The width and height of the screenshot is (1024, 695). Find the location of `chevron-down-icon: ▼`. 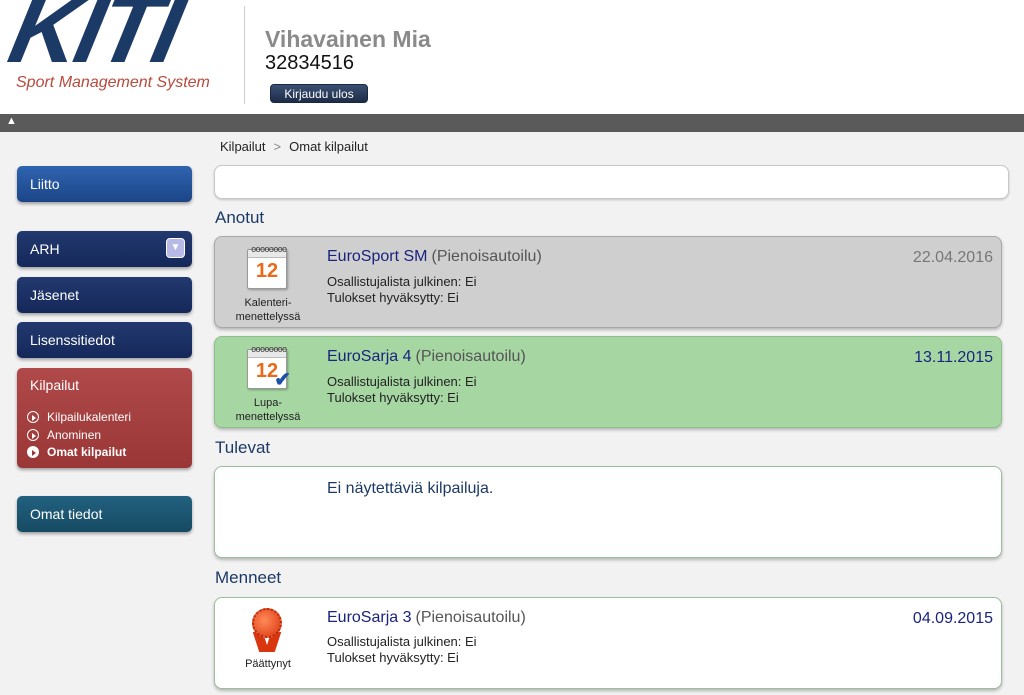

chevron-down-icon: ▼ is located at coordinates (175, 248).